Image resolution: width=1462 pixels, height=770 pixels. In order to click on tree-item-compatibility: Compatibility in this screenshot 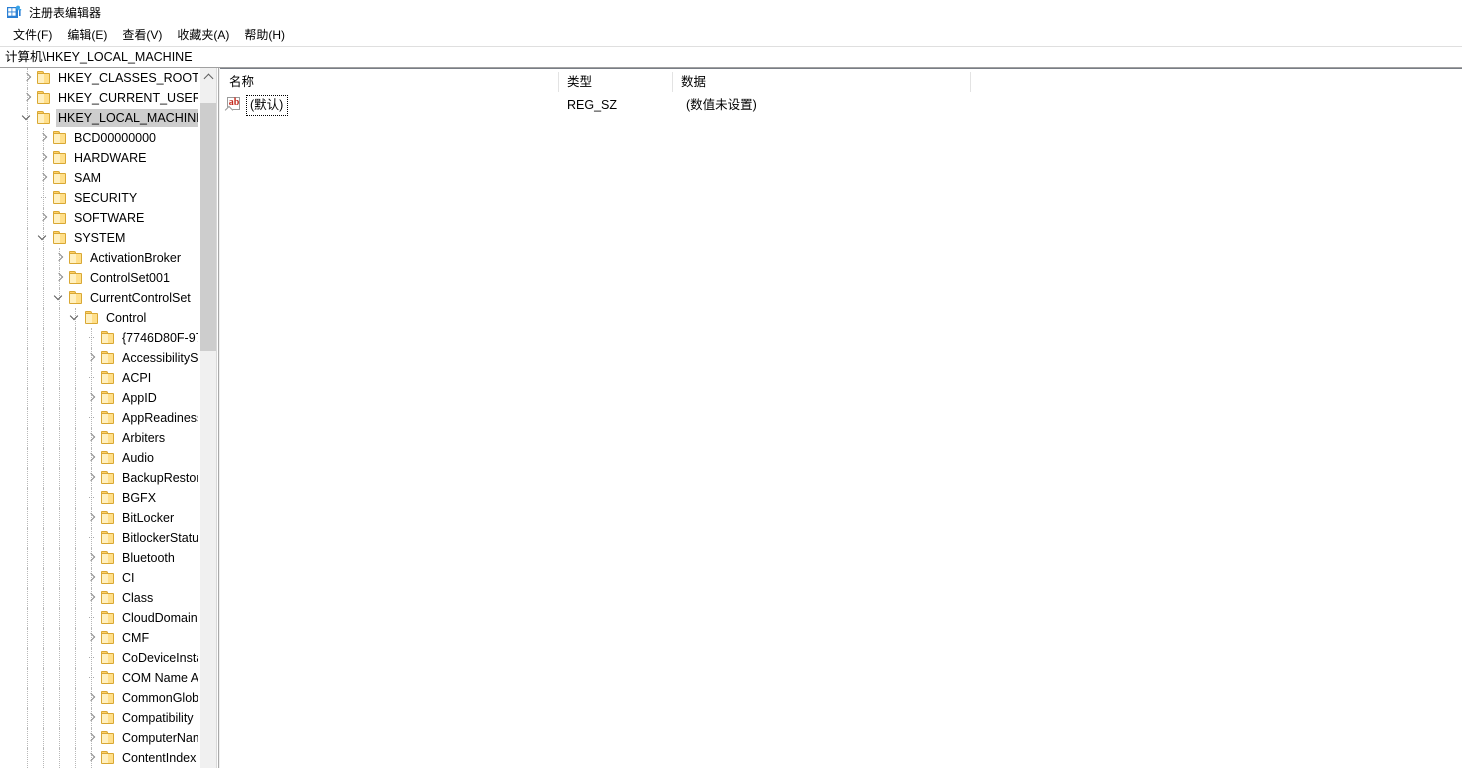, I will do `click(99, 718)`.